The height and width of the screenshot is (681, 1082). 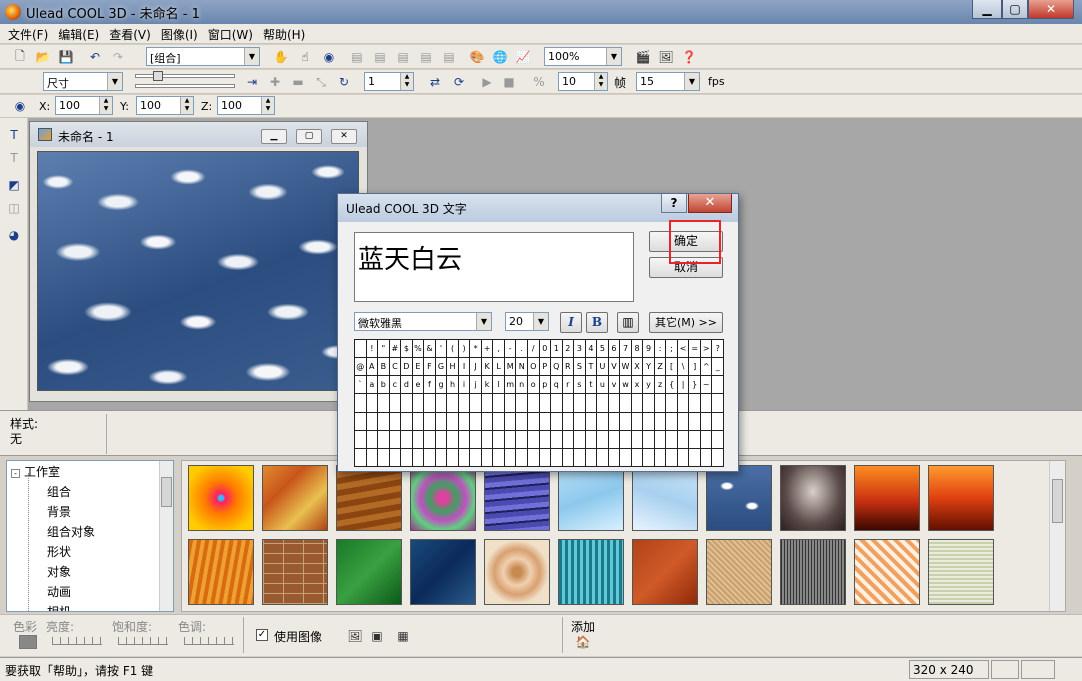 What do you see at coordinates (380, 57) in the screenshot?
I see `align-icon-2: ▤` at bounding box center [380, 57].